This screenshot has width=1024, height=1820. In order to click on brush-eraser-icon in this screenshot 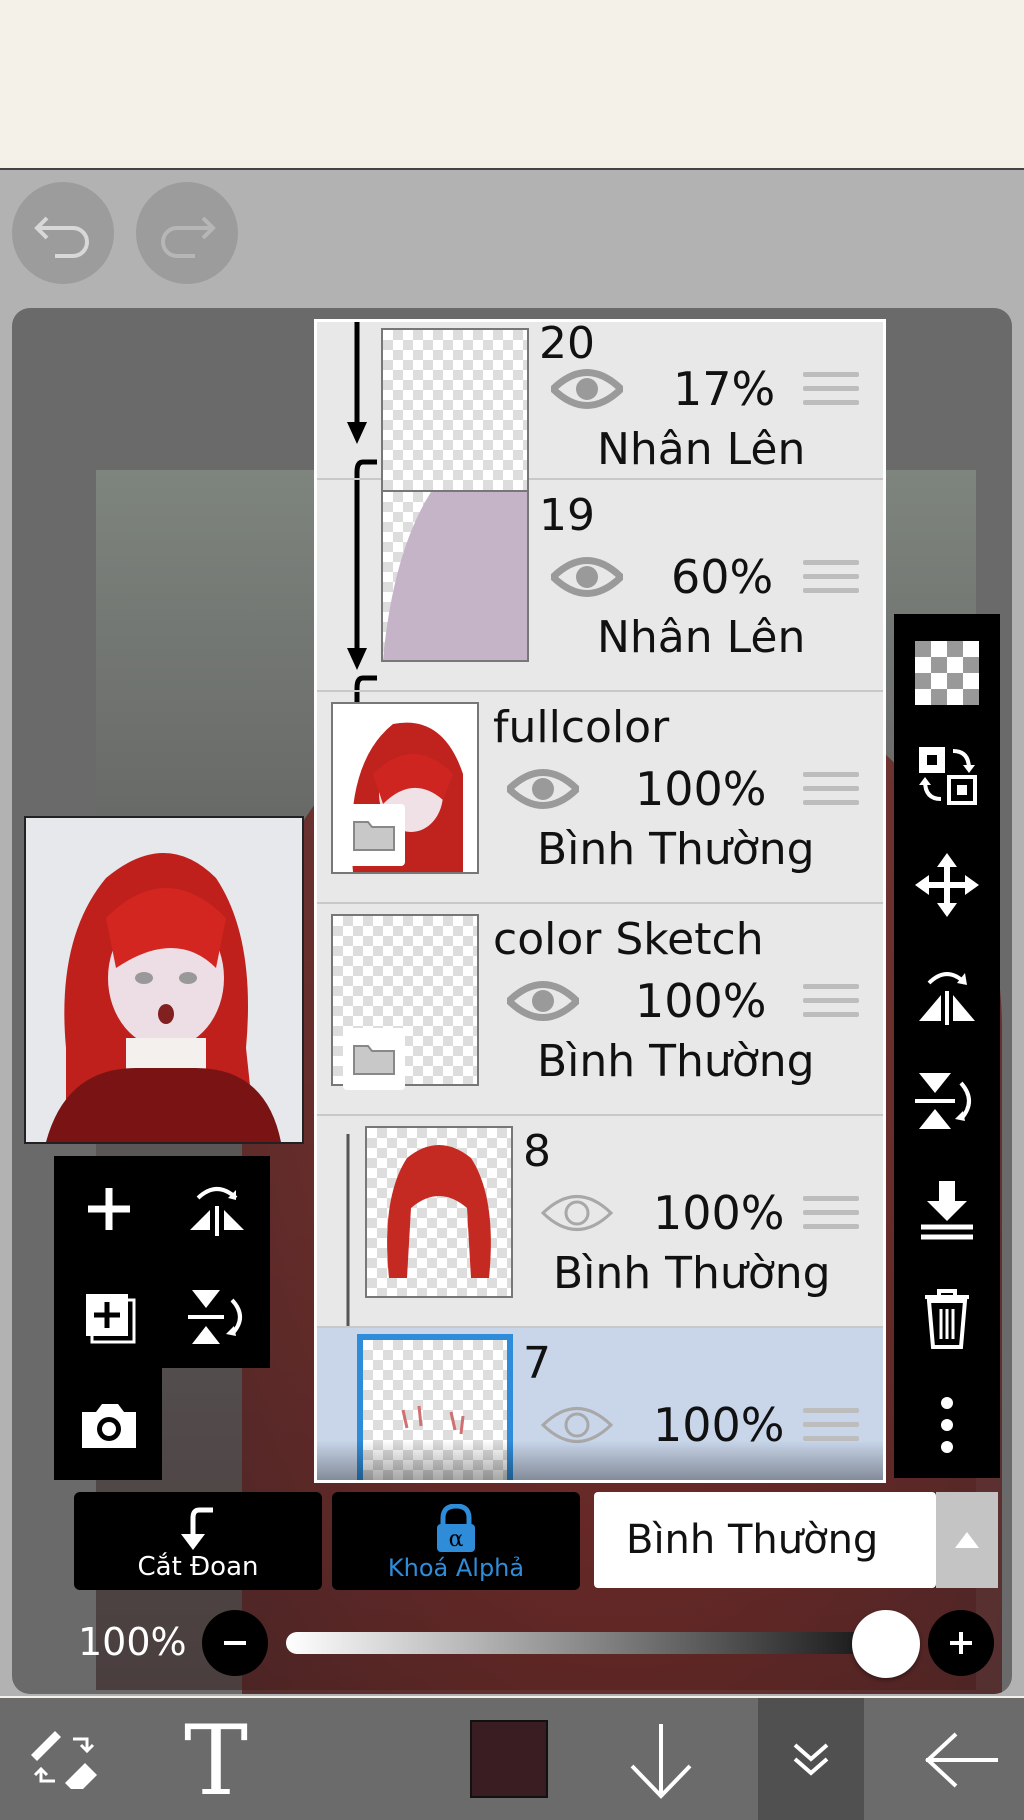, I will do `click(64, 1760)`.